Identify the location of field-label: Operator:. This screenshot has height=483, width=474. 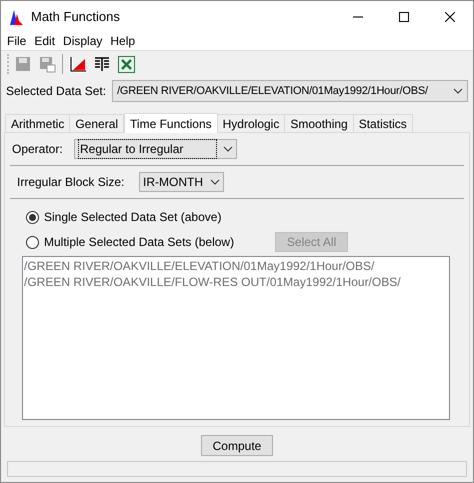
(38, 149).